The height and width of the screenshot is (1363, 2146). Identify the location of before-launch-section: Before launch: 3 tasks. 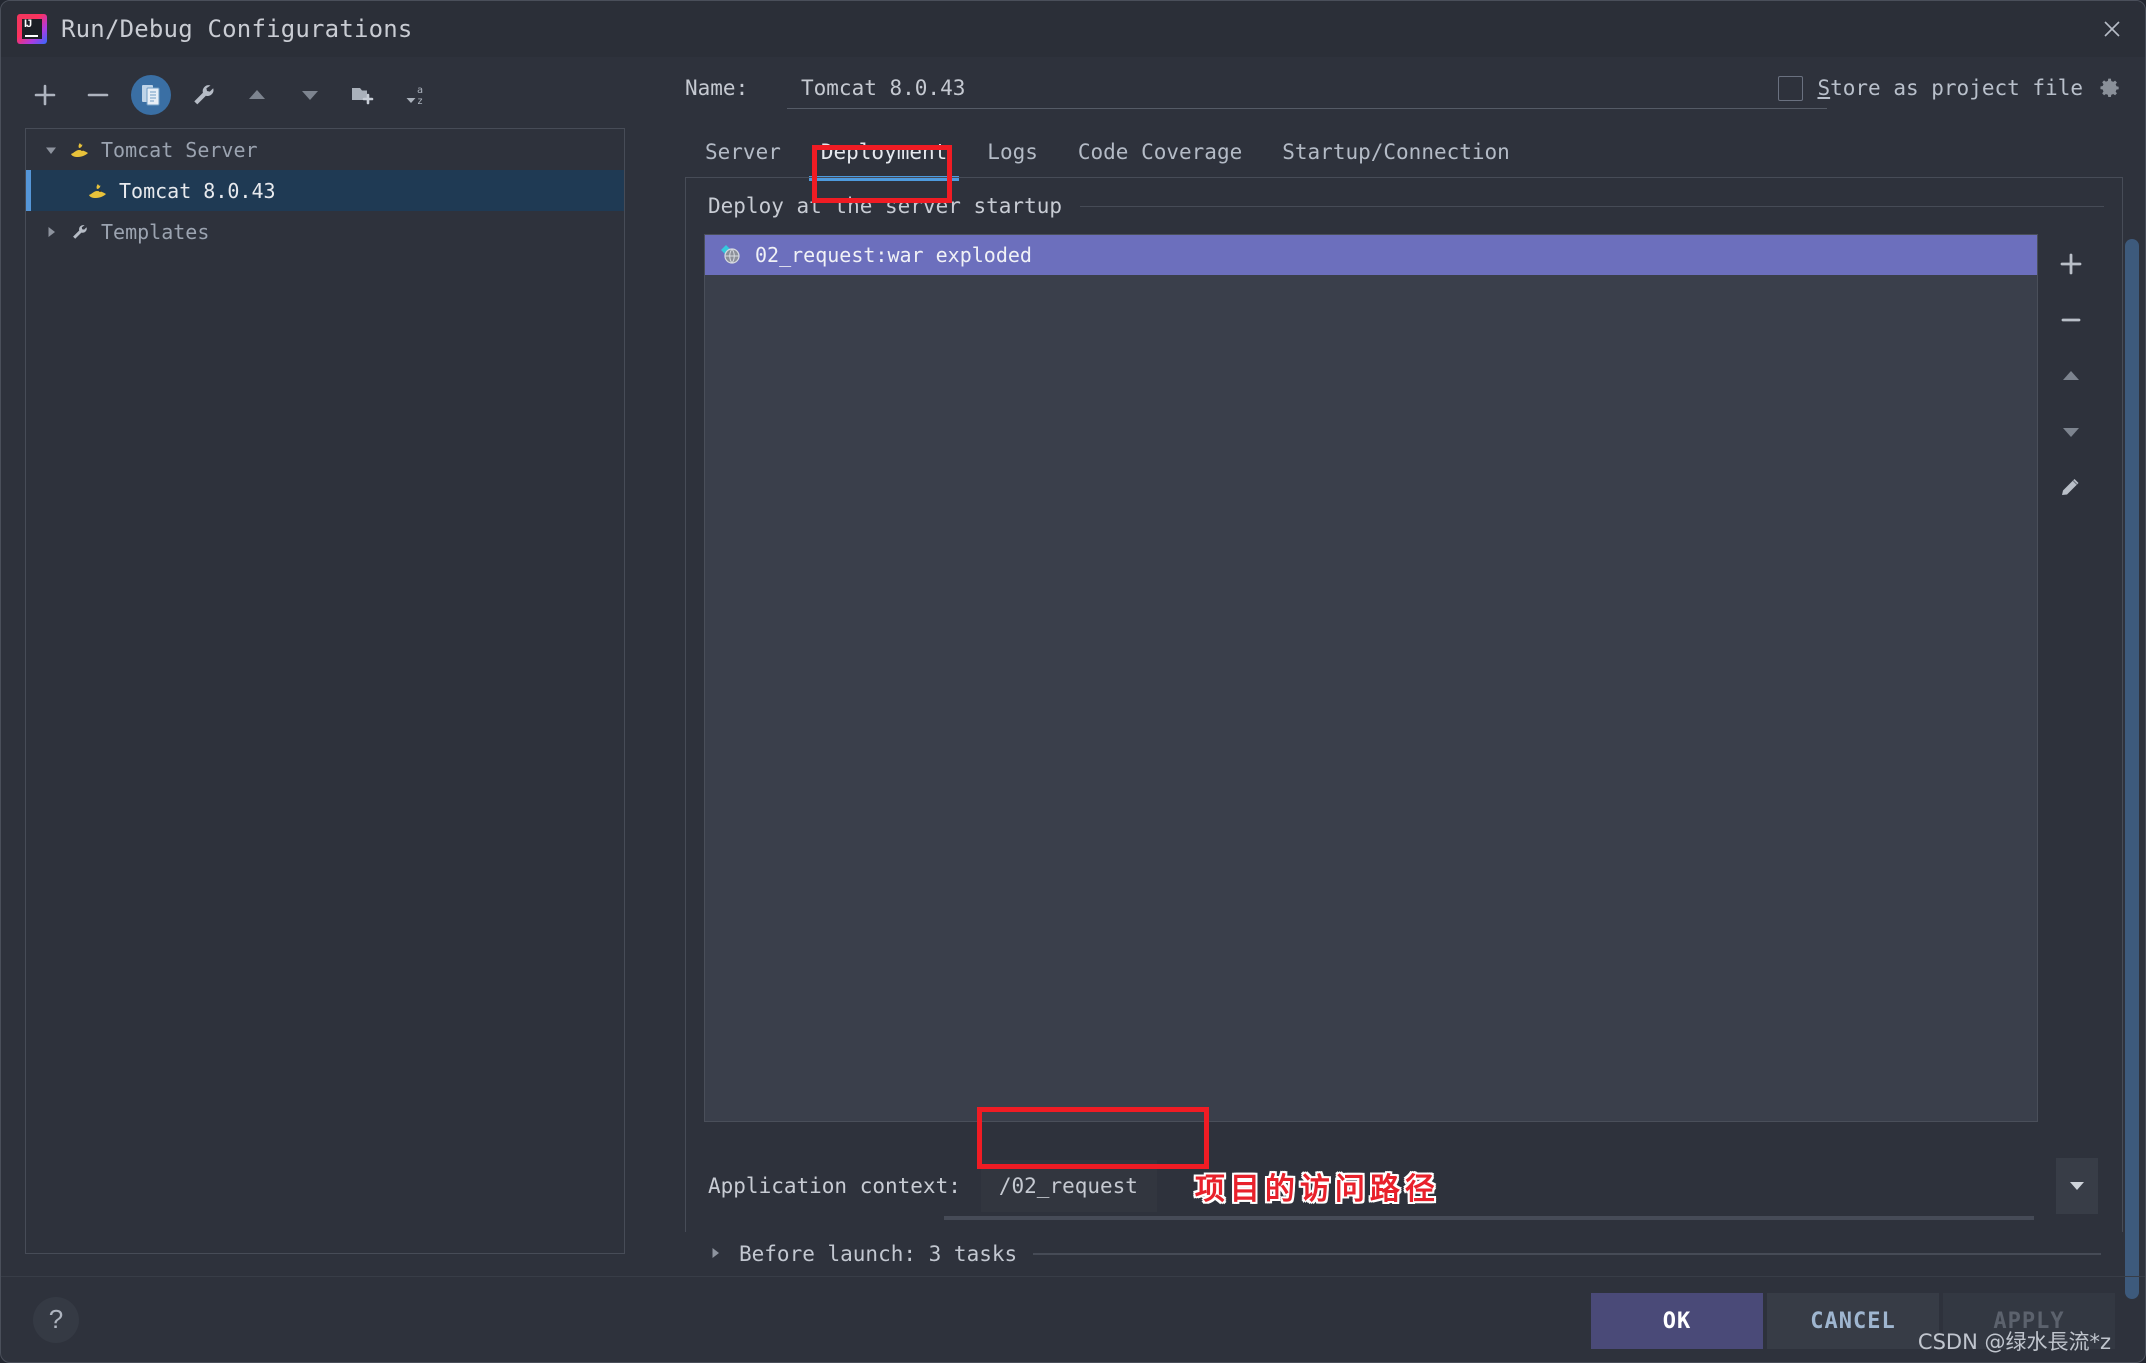
(1404, 1254).